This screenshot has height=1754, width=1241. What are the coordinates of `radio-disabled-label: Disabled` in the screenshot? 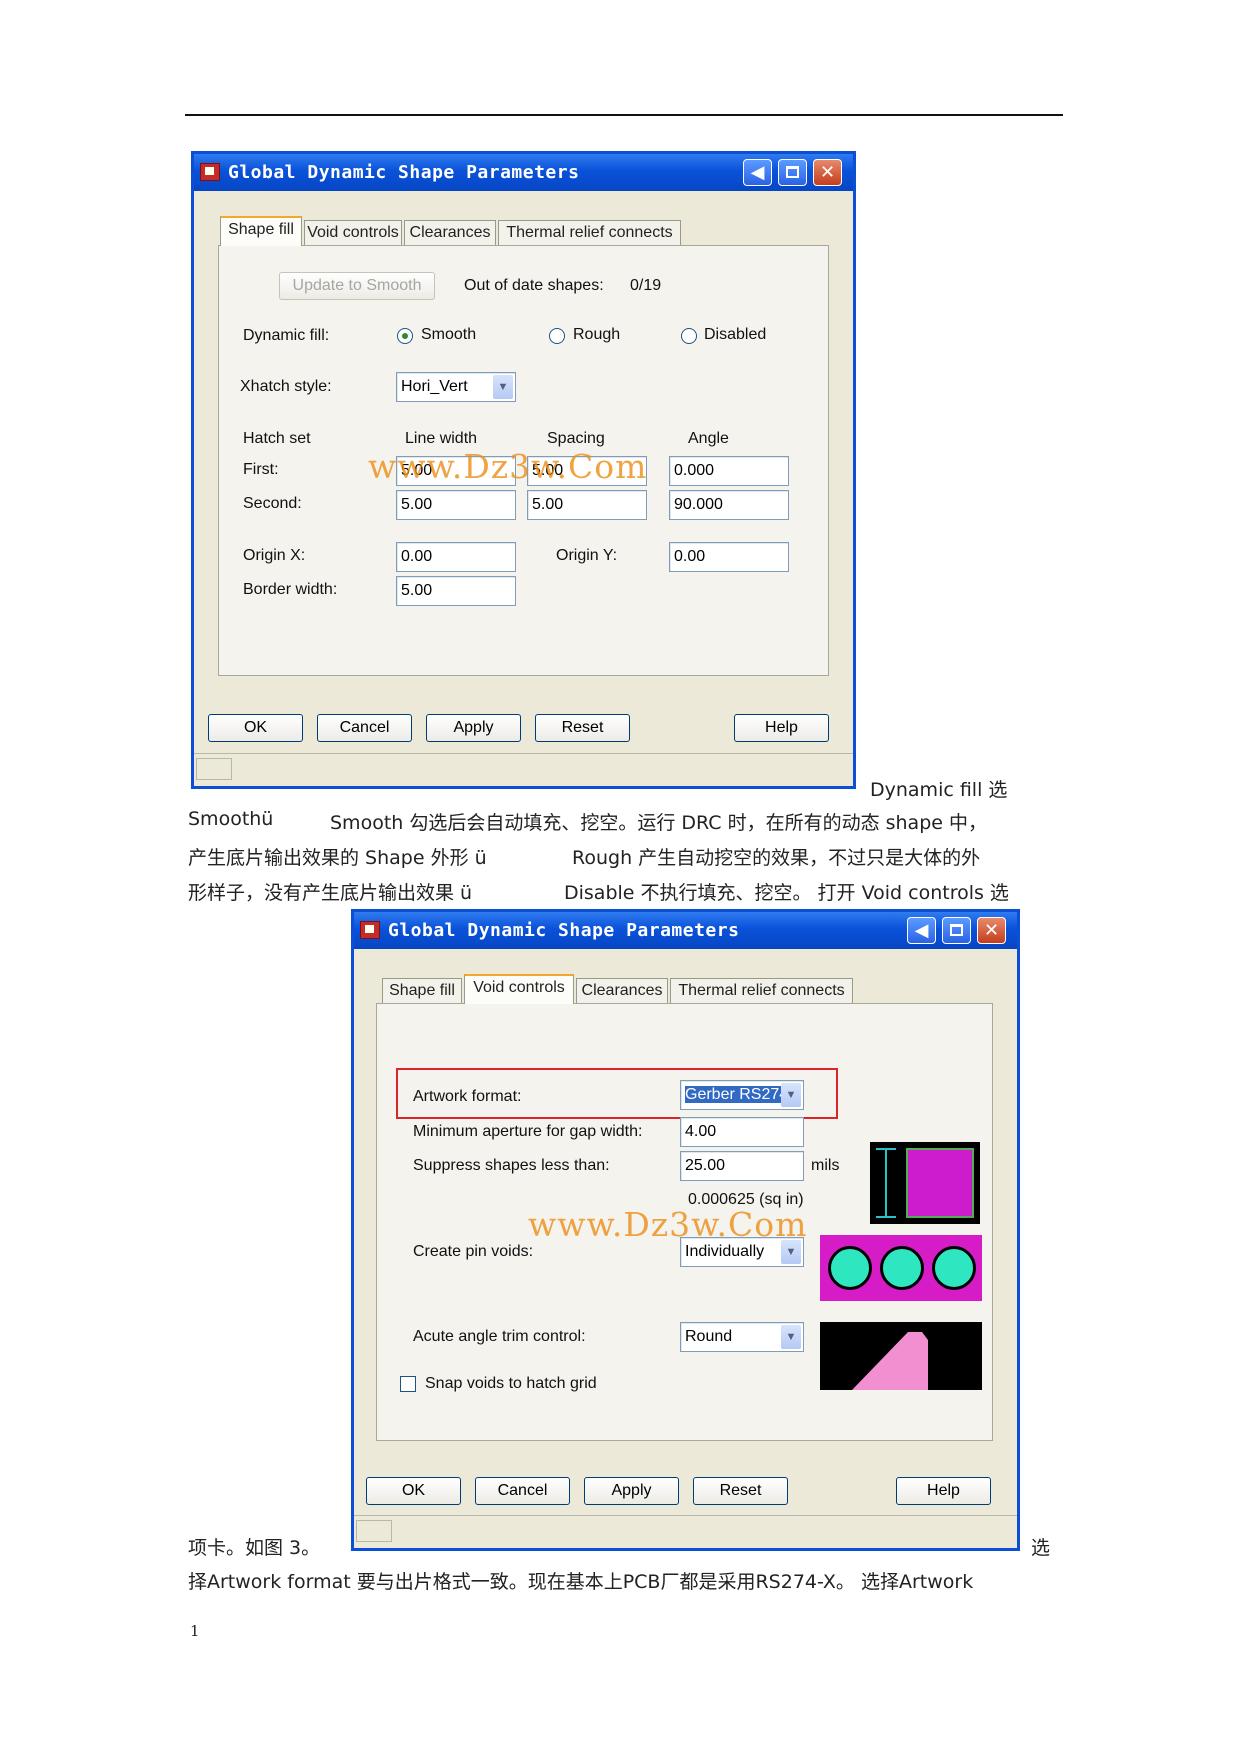 It's located at (735, 334).